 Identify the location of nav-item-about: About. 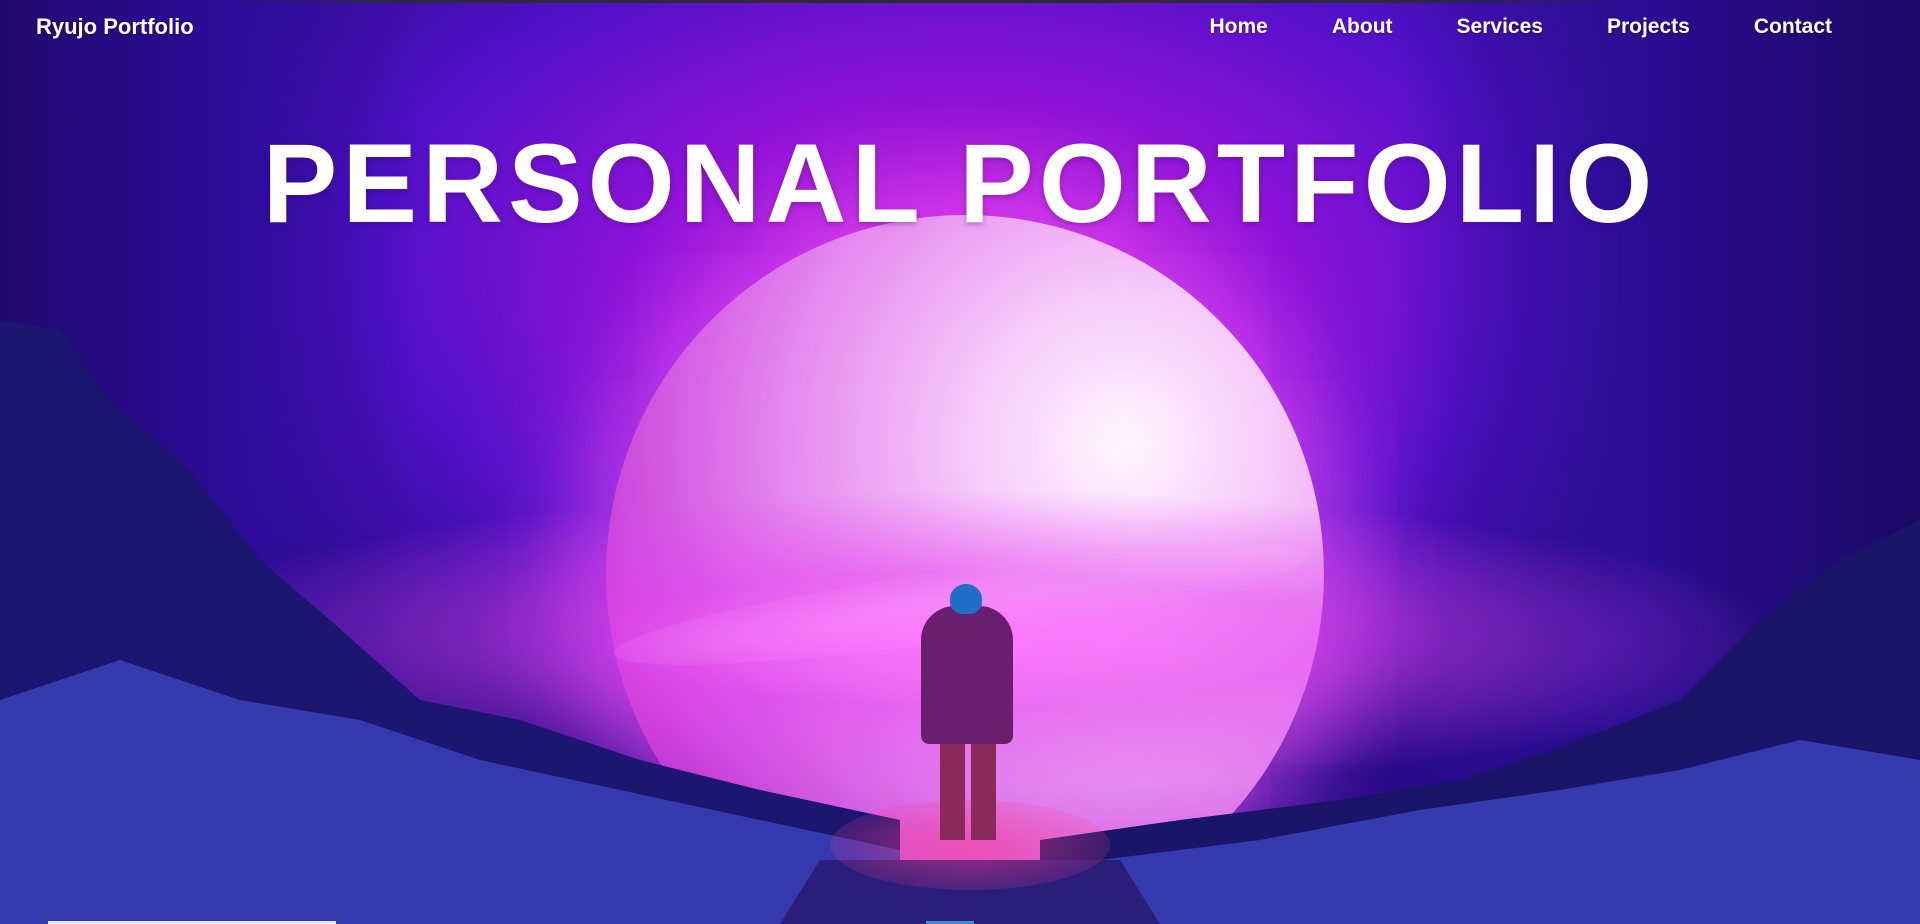
(1362, 27).